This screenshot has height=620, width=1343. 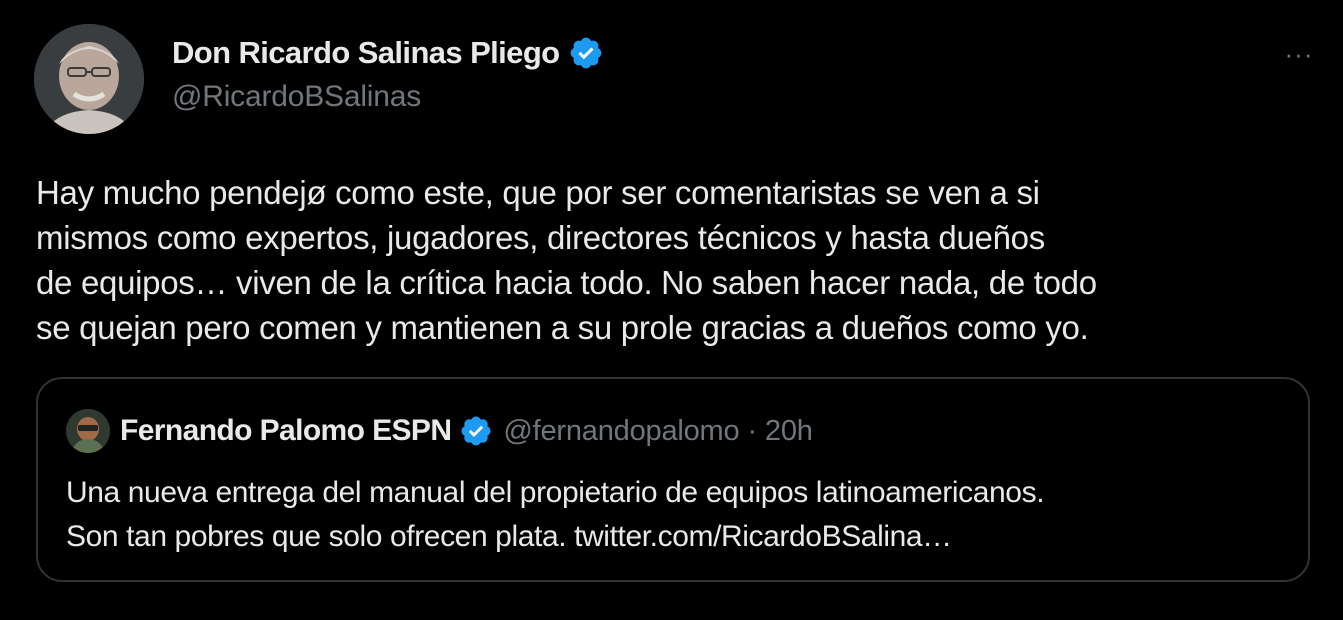 I want to click on author-avatar, so click(x=89, y=79).